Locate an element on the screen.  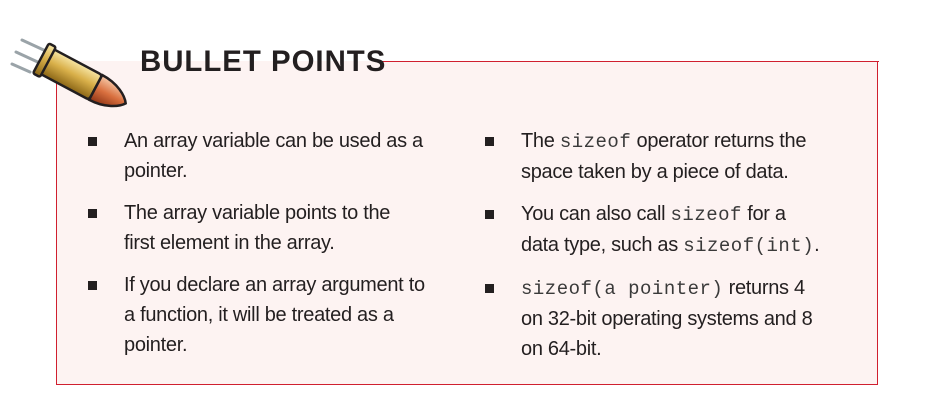
code-text: sizeof(int) is located at coordinates (749, 246).